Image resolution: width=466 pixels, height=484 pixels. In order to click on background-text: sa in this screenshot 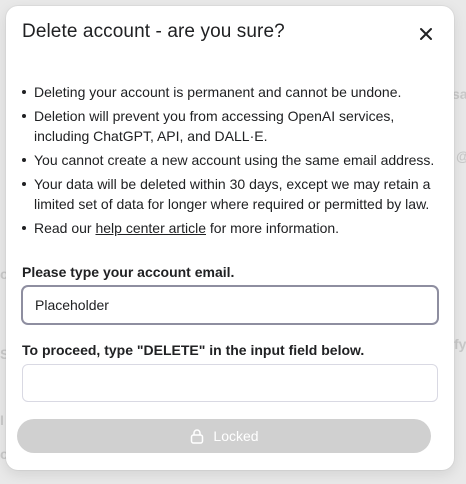, I will do `click(459, 94)`.